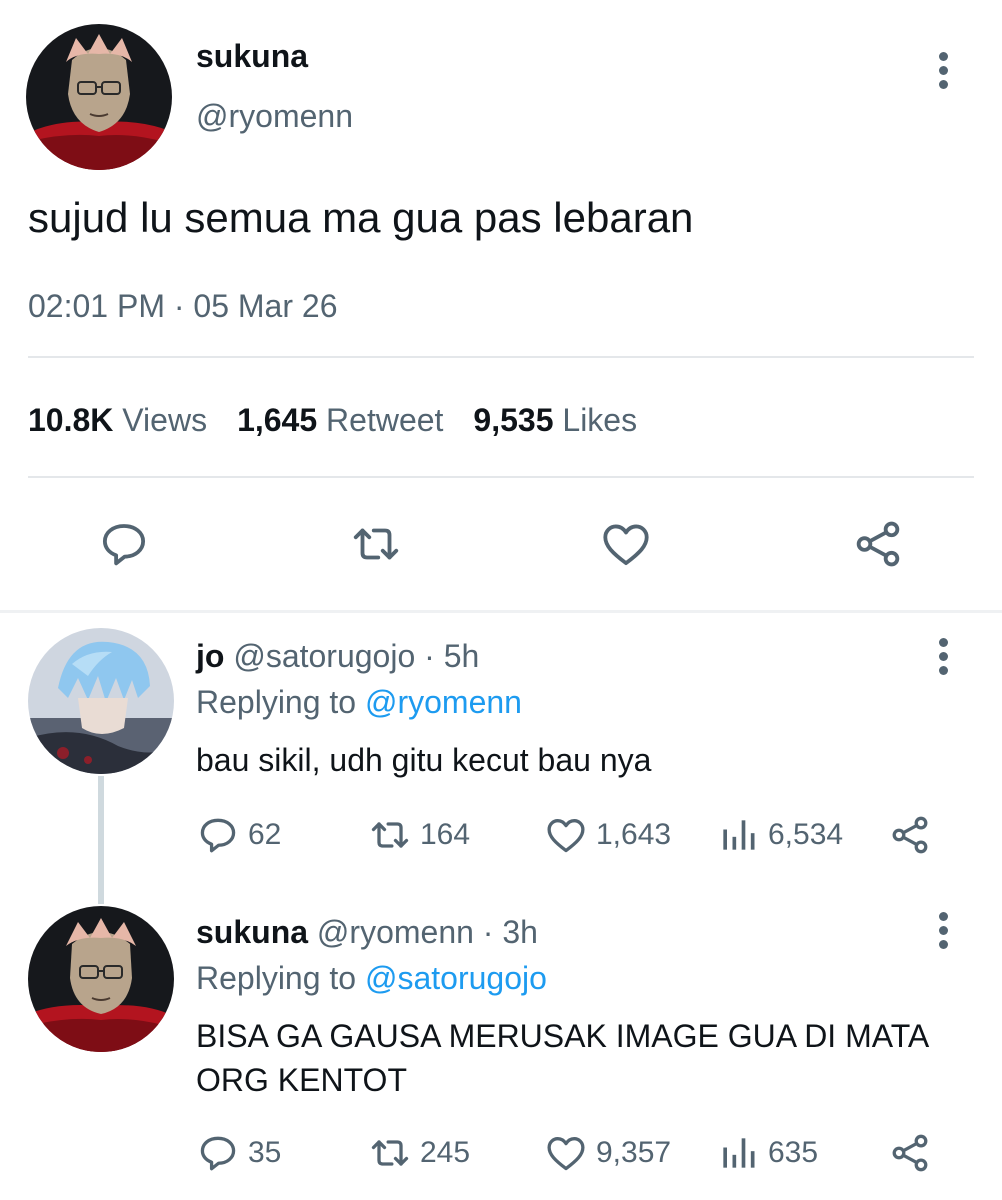 This screenshot has height=1200, width=1002. What do you see at coordinates (634, 1152) in the screenshot?
I see `like-count: 9,357` at bounding box center [634, 1152].